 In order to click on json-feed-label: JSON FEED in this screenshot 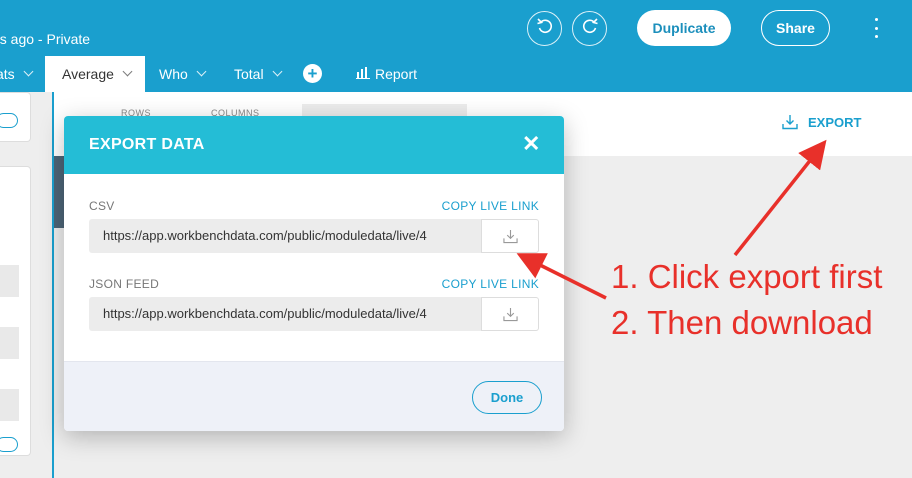, I will do `click(124, 284)`.